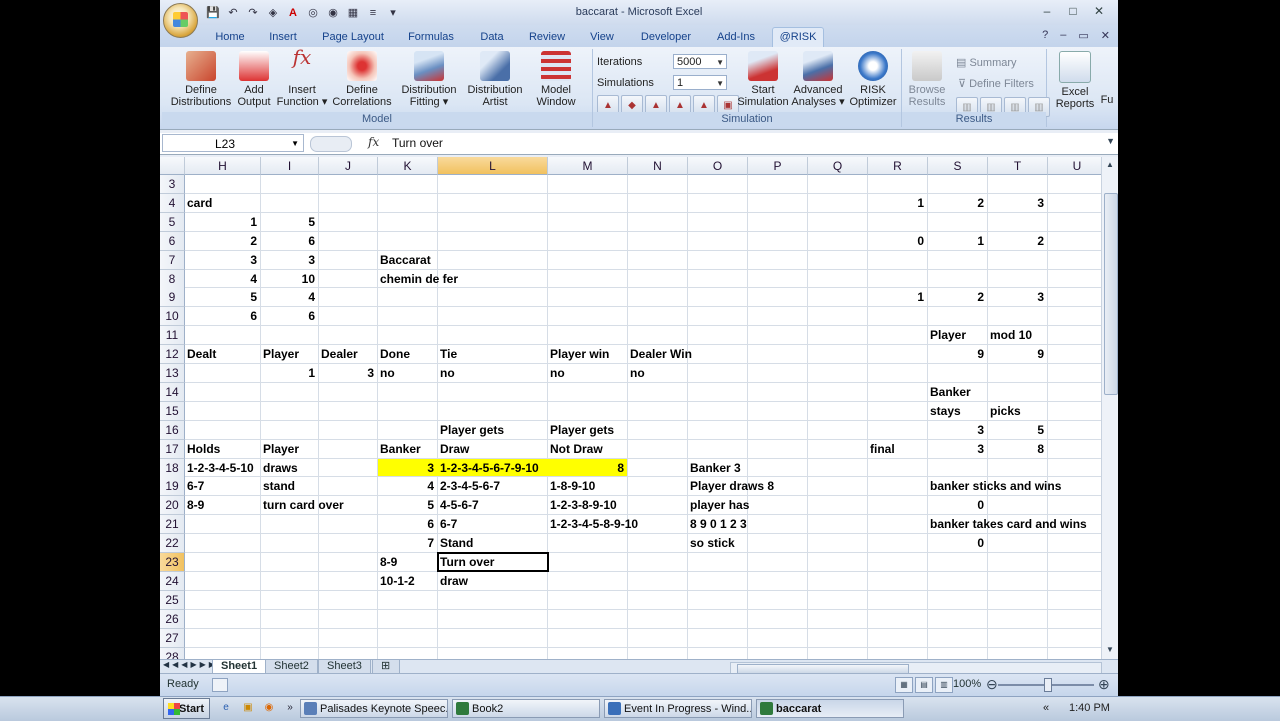 The width and height of the screenshot is (1280, 721). I want to click on zoom-in-icon: ⊕, so click(1104, 684).